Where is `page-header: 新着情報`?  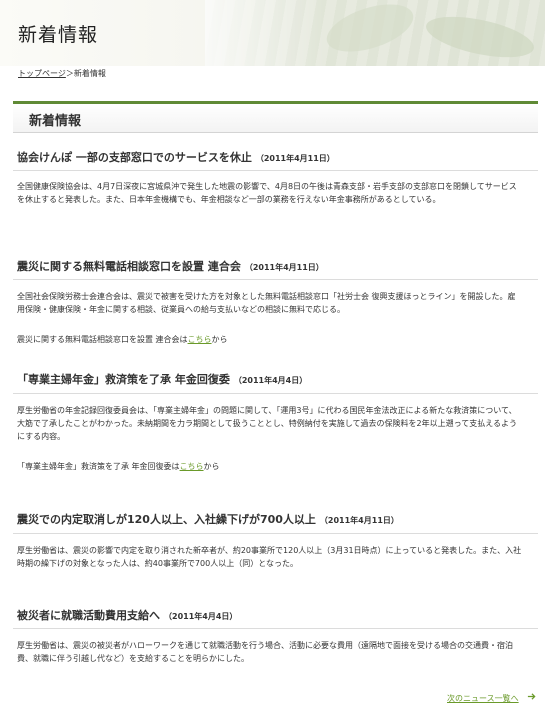 page-header: 新着情報 is located at coordinates (272, 33).